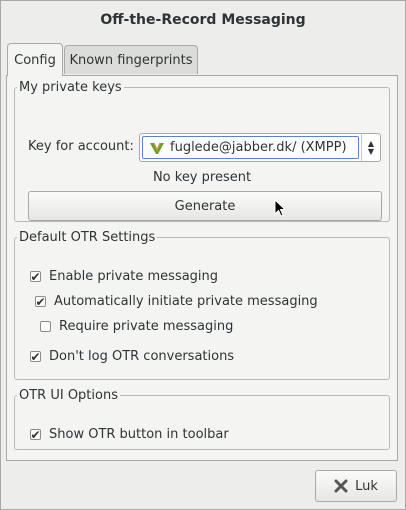 The image size is (406, 510). What do you see at coordinates (370, 147) in the screenshot?
I see `updown-arrows-icon: ▲ ▼` at bounding box center [370, 147].